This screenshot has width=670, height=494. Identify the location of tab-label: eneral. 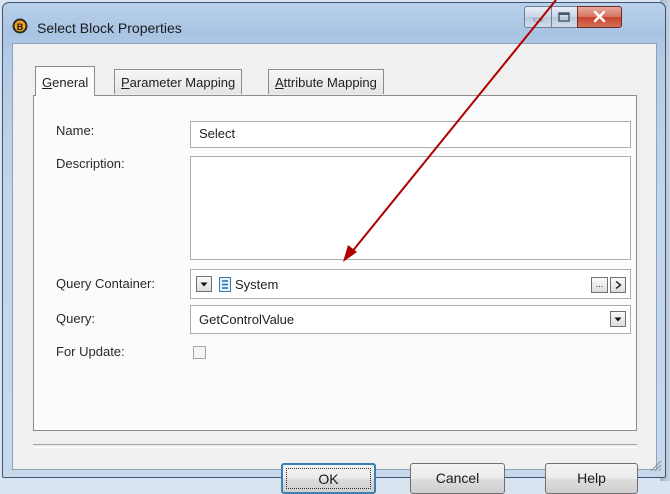
(70, 82).